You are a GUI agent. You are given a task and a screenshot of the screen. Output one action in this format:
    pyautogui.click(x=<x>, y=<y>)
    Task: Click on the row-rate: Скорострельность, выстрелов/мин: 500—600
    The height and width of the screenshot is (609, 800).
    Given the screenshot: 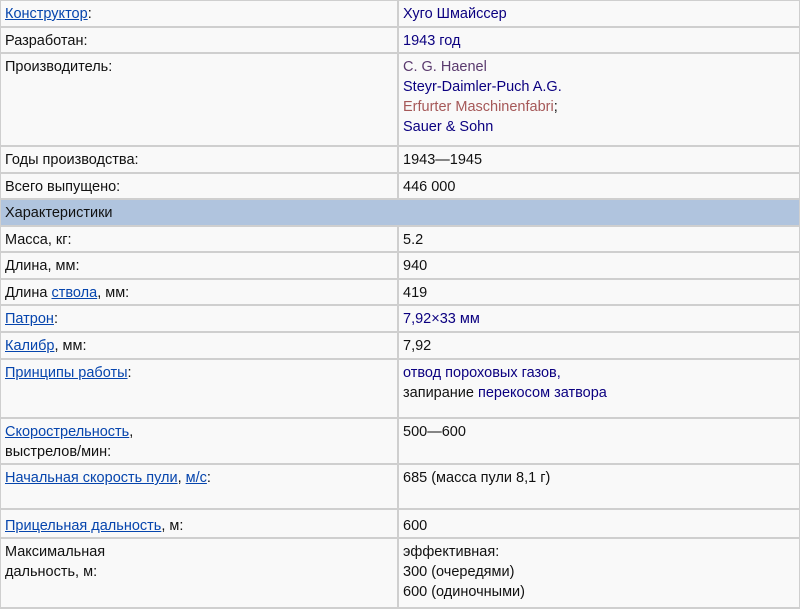 What is the action you would take?
    pyautogui.click(x=400, y=441)
    